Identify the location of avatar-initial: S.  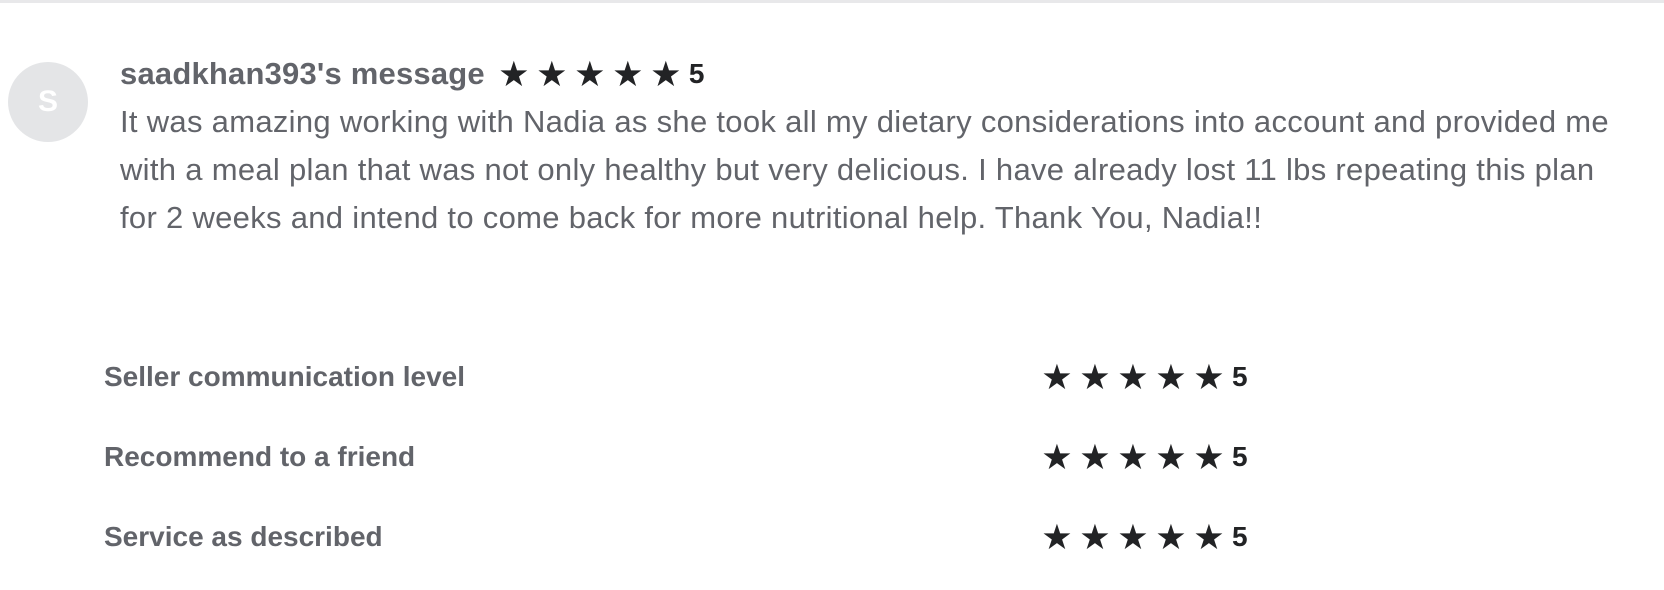
(47, 101).